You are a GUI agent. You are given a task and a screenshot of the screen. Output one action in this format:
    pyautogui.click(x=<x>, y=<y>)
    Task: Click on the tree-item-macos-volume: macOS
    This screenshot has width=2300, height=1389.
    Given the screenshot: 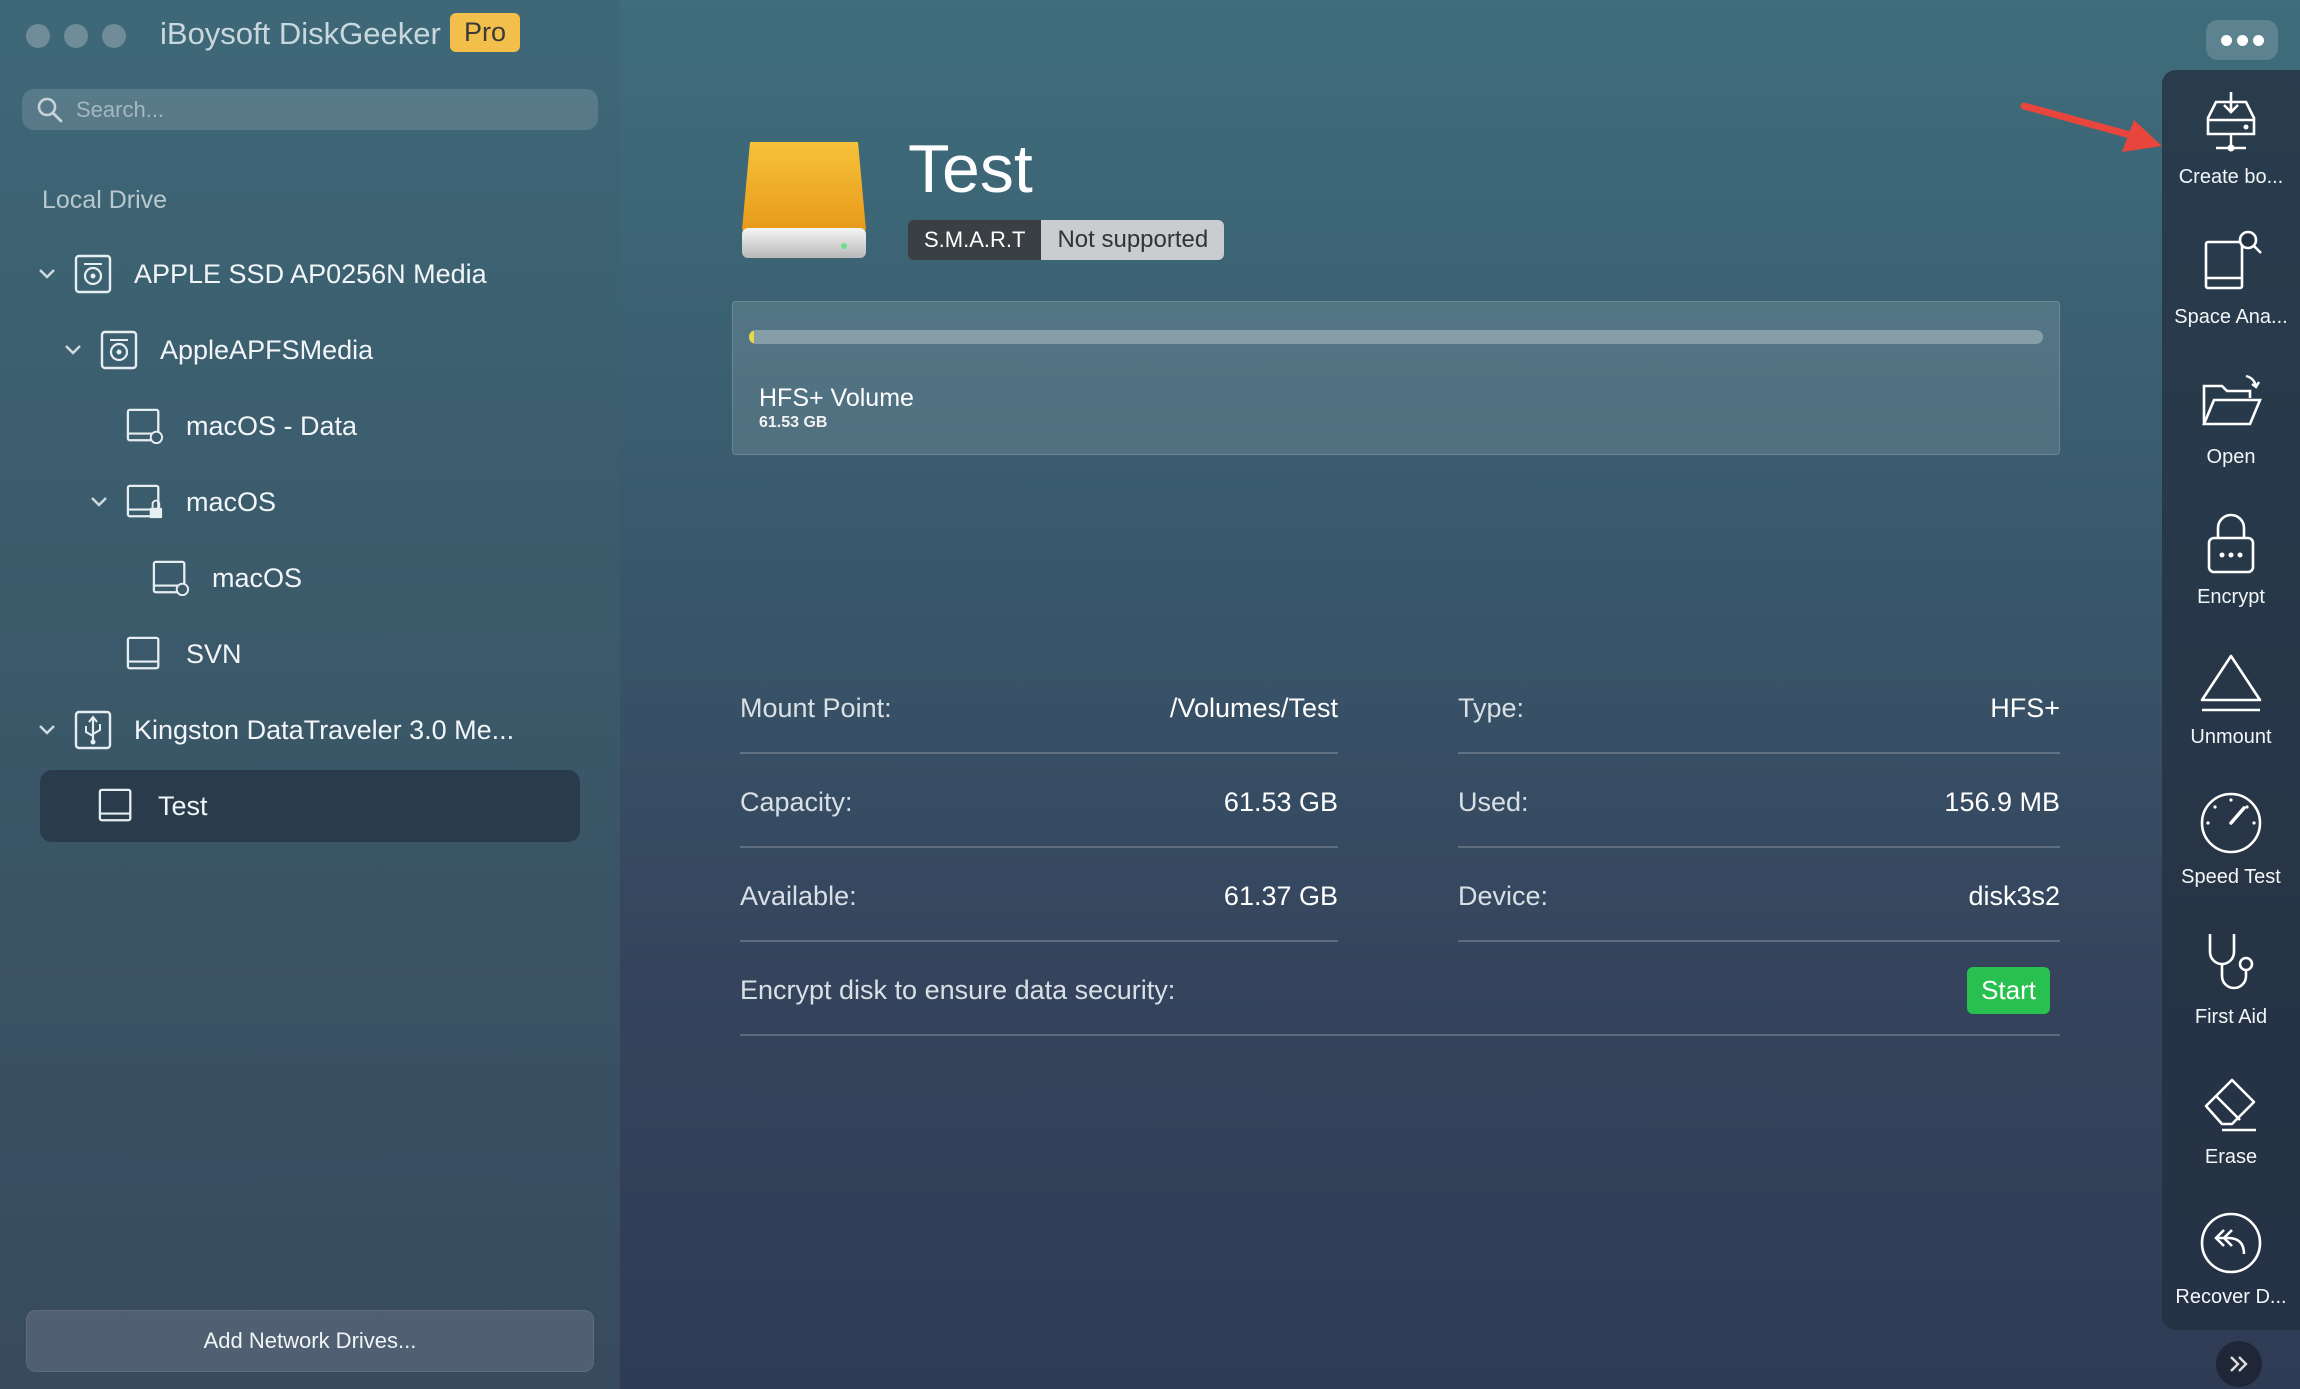 What is the action you would take?
    pyautogui.click(x=227, y=578)
    